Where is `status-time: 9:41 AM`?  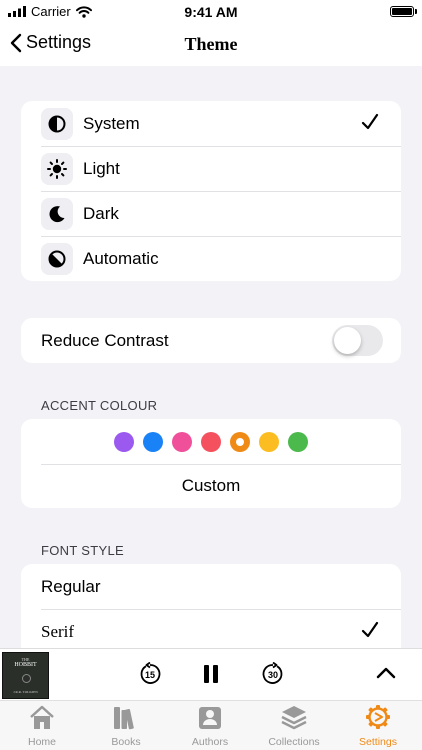
status-time: 9:41 AM is located at coordinates (211, 12).